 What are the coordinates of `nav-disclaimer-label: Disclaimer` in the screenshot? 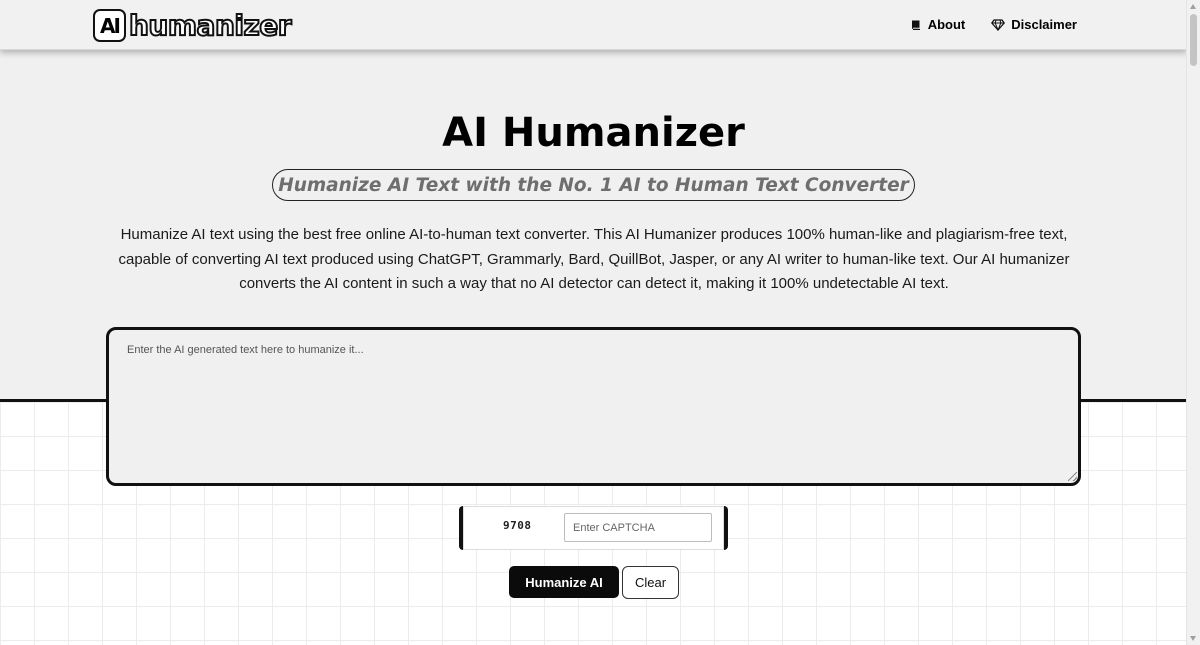 It's located at (1044, 24).